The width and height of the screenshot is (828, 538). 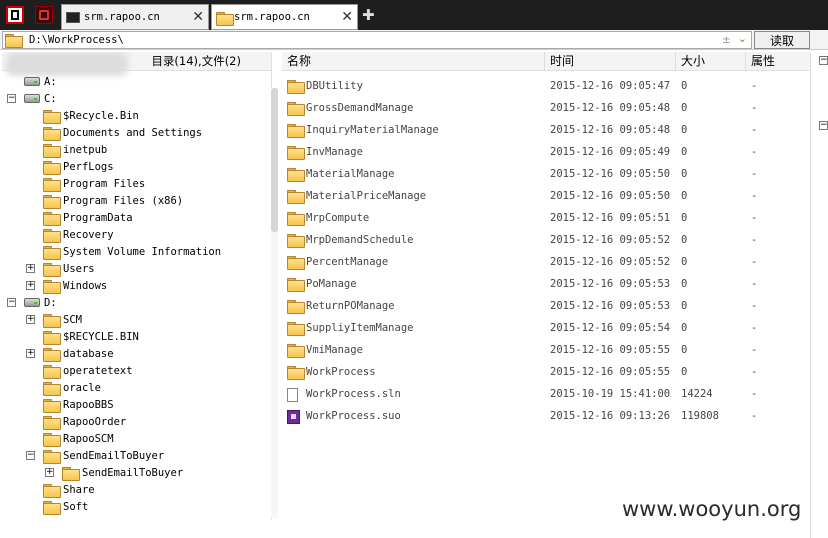 I want to click on file-row: GrossDemandManage 2015-12-16 09:05:48 0 -, so click(x=546, y=108).